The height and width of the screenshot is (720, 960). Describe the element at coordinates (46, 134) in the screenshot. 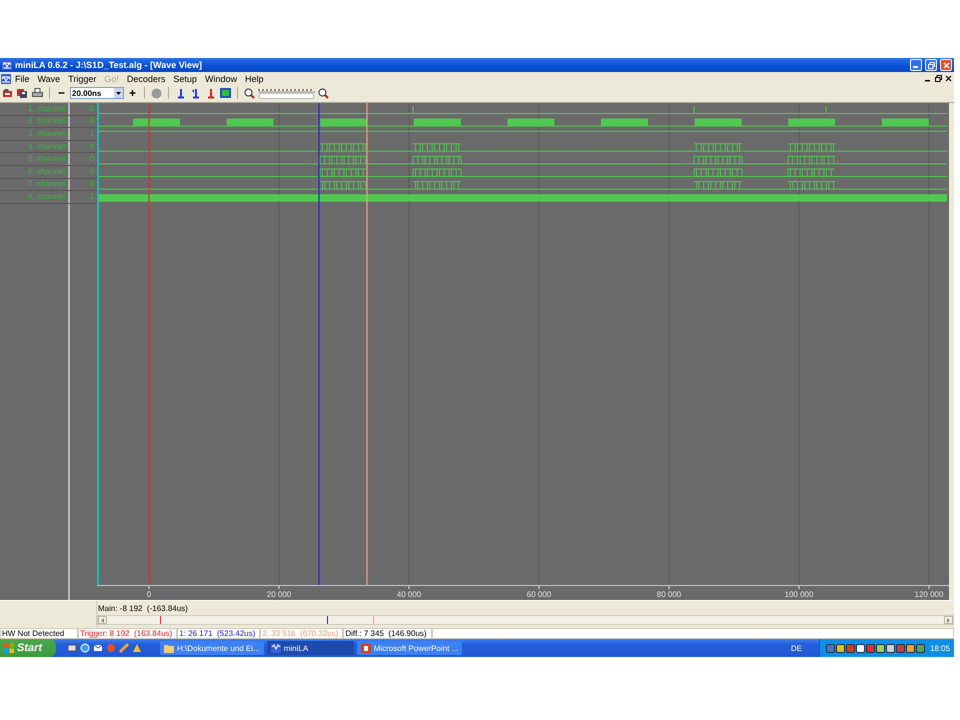

I see `channel-name: 3. channel` at that location.